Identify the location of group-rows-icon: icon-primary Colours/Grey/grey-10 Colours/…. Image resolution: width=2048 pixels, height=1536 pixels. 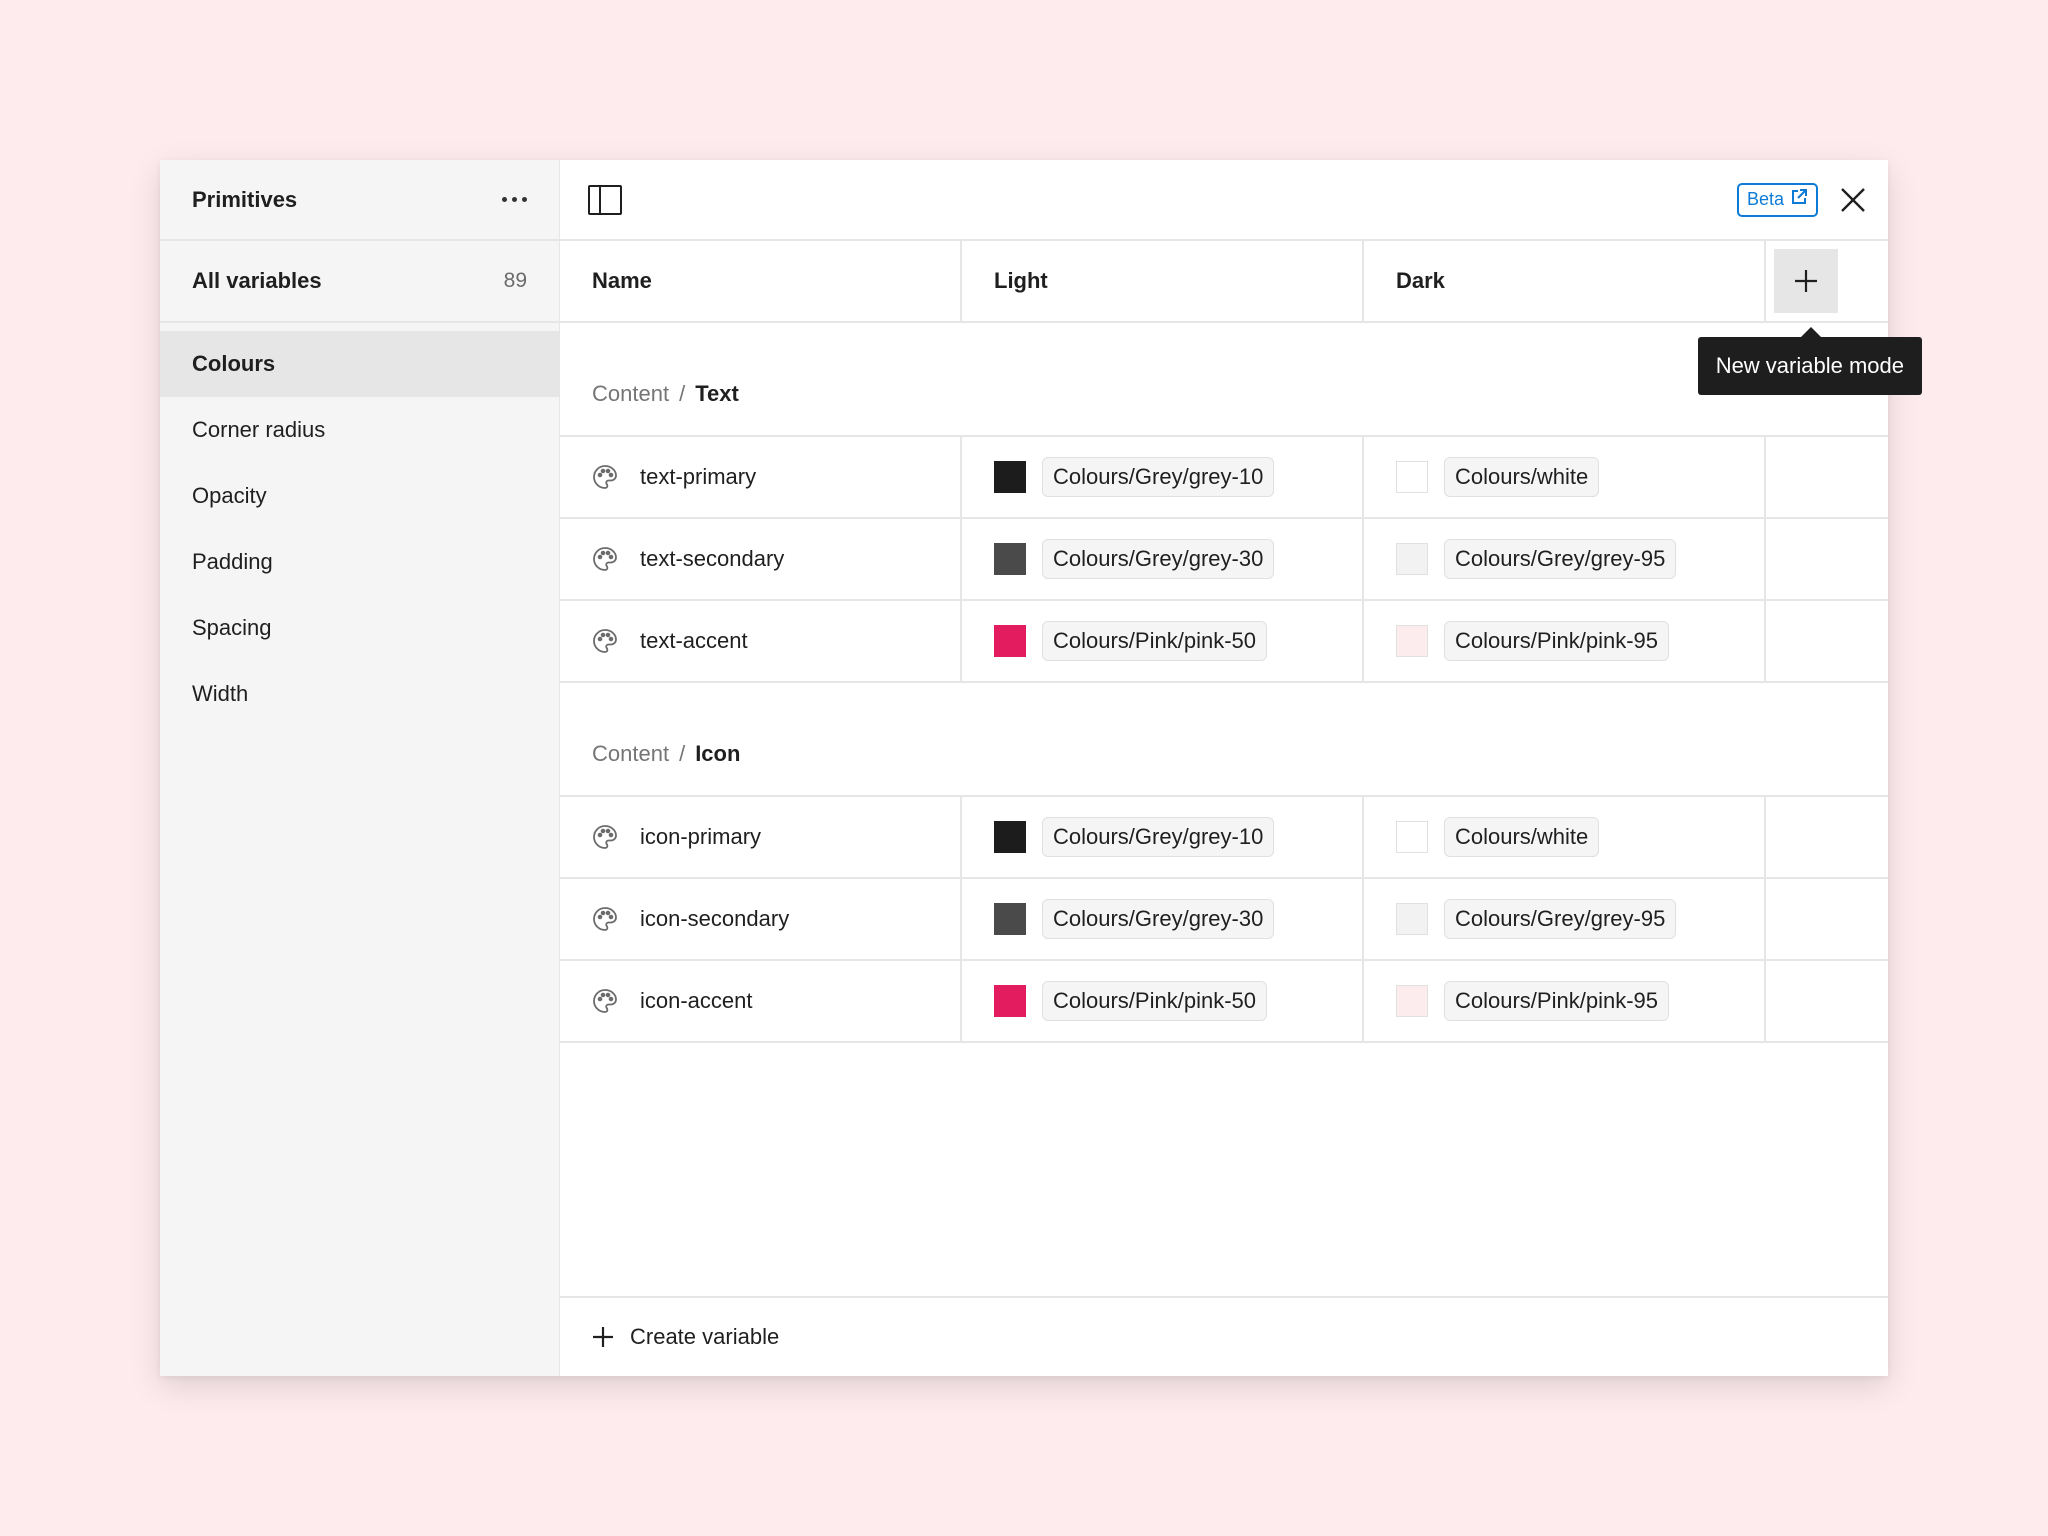
(1224, 920).